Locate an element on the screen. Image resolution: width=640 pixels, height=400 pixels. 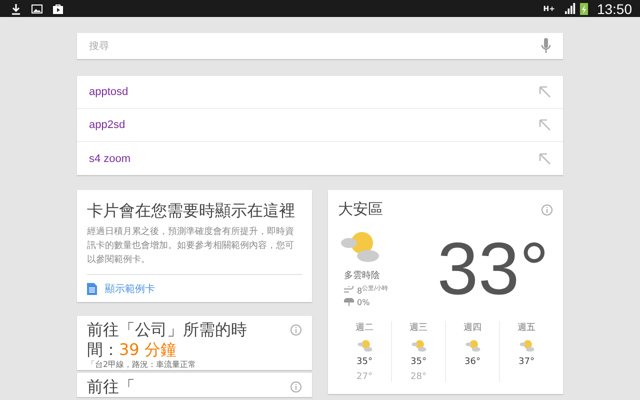
high-temperature: 36° is located at coordinates (472, 362).